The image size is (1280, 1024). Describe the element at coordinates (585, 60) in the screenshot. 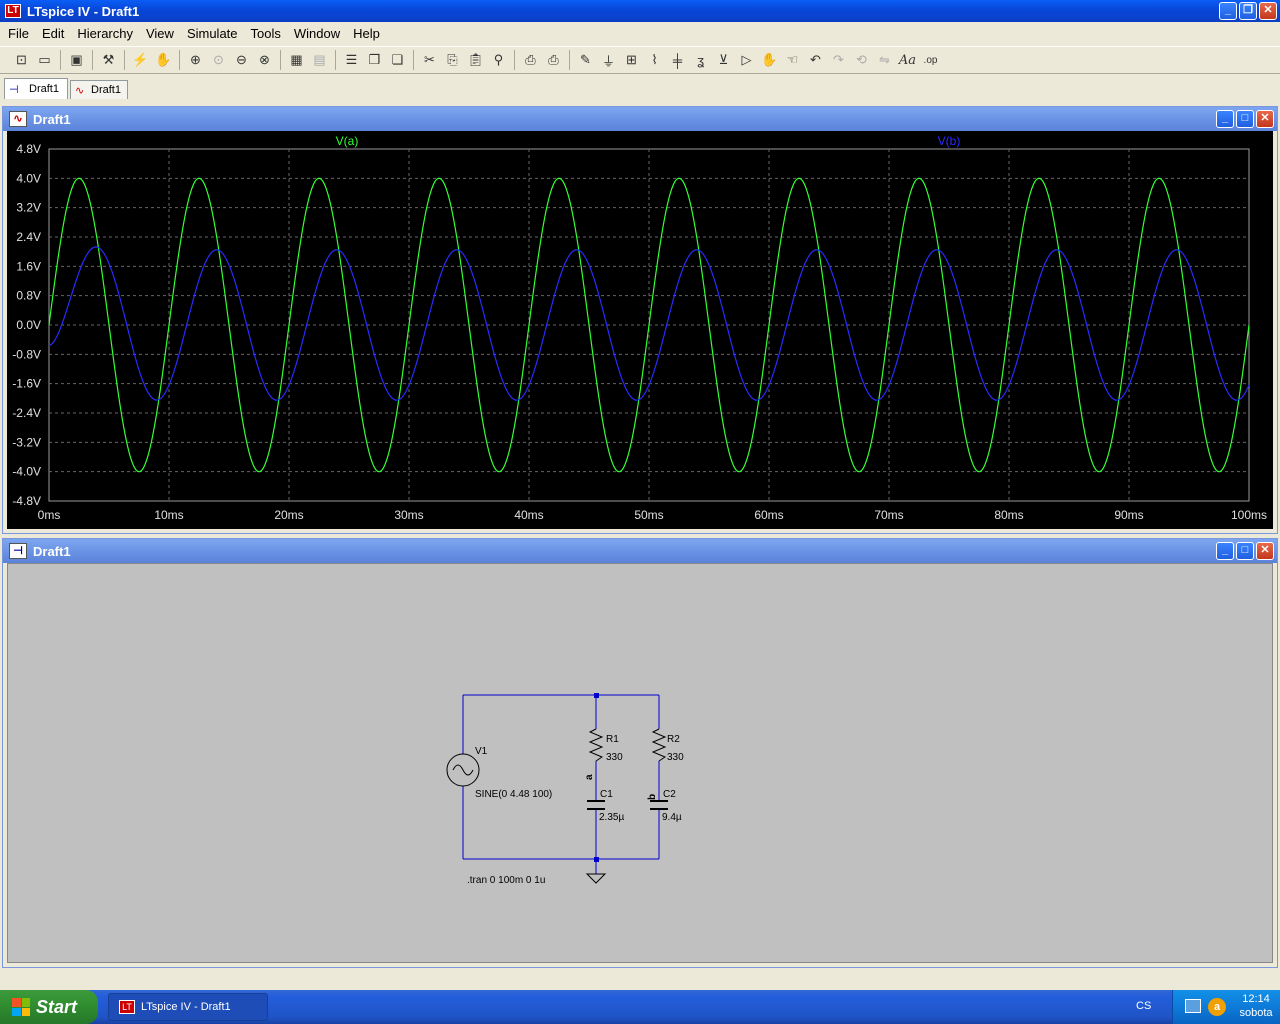

I see `draw-wire-icon: ✎` at that location.